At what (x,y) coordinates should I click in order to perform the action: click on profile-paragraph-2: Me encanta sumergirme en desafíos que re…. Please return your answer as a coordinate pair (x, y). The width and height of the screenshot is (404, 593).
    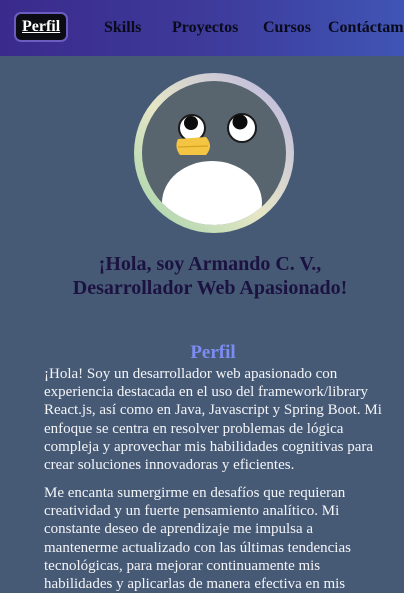
    Looking at the image, I should click on (197, 539).